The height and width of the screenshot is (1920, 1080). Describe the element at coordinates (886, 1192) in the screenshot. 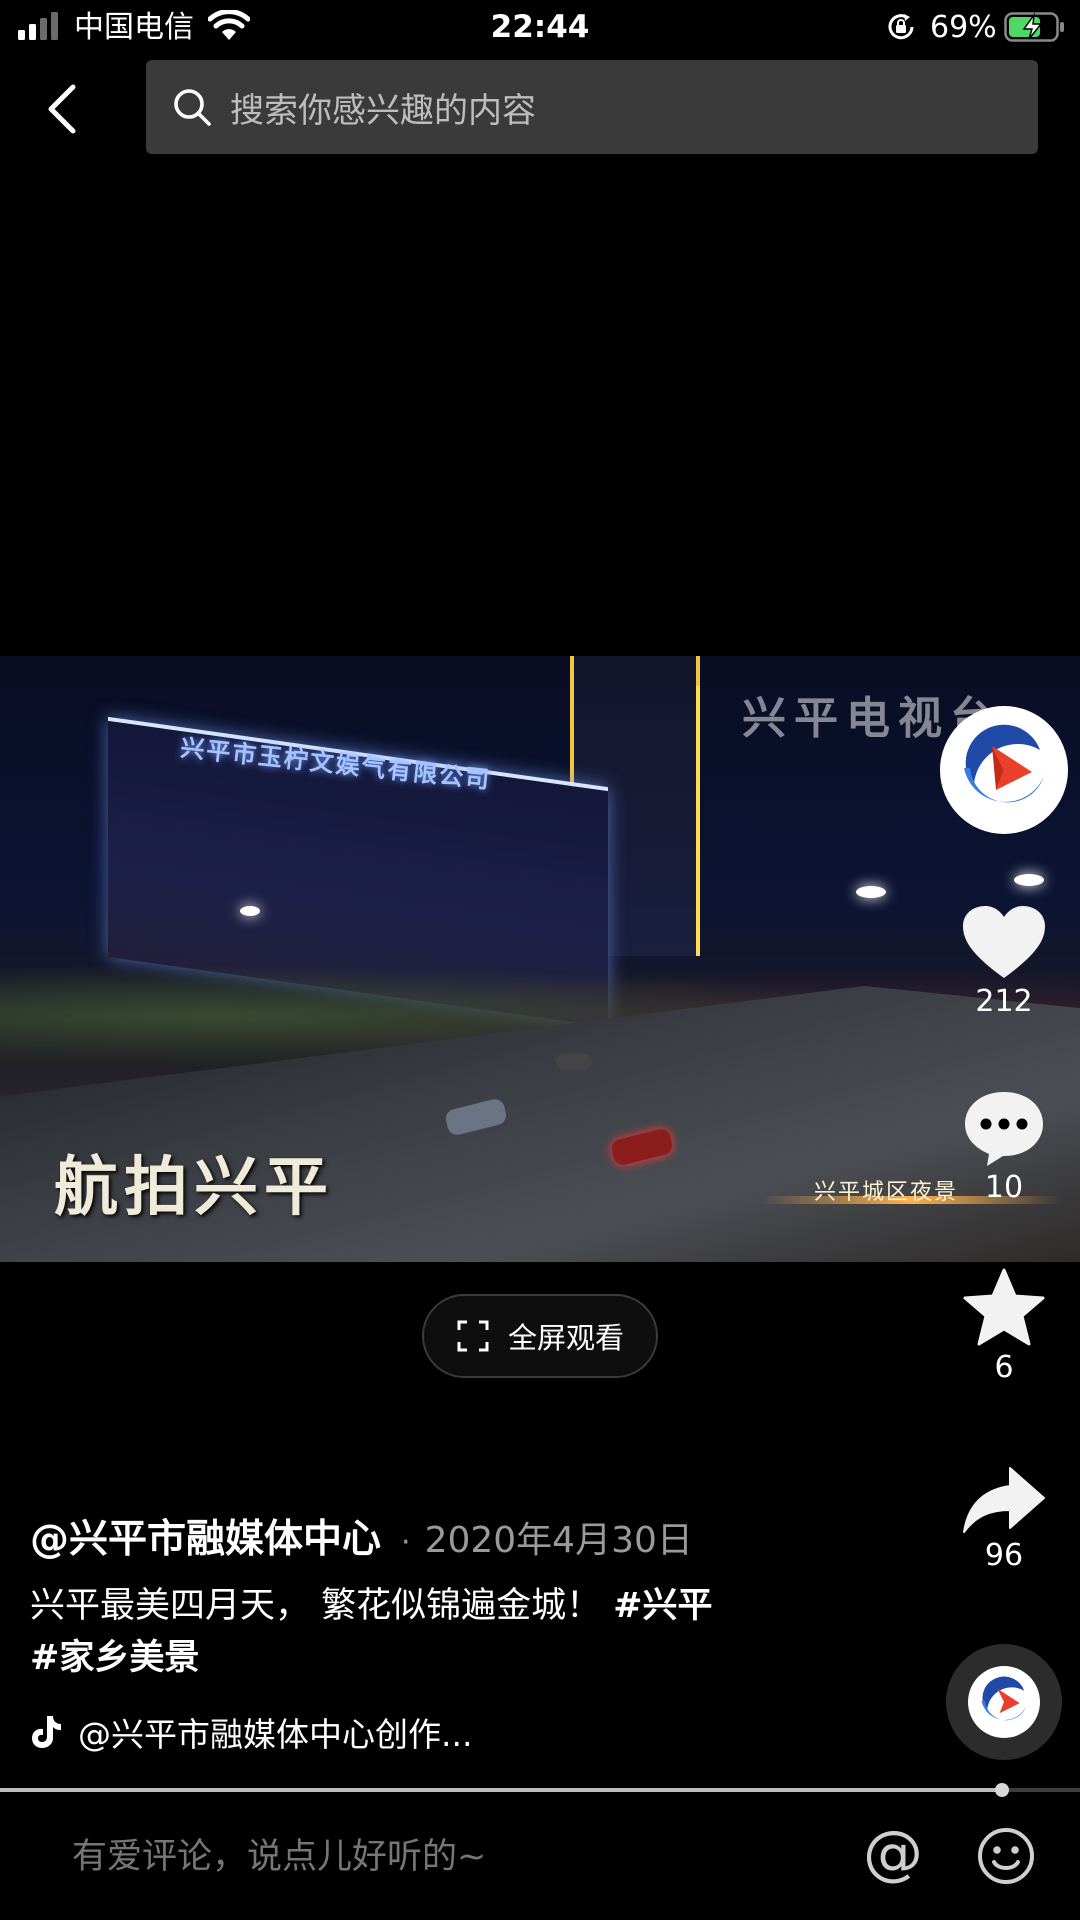

I see `video-subcaption: 兴平城区夜景` at that location.